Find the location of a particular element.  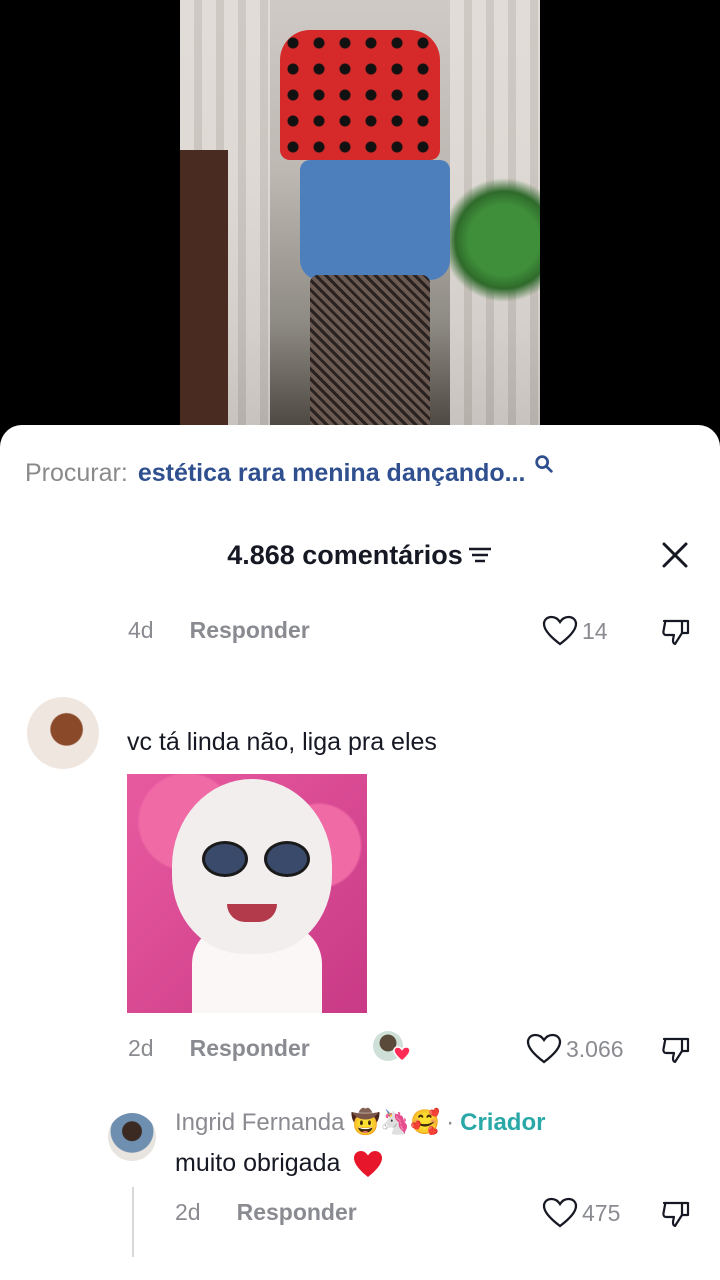

comments-header: 4.868 comentários is located at coordinates (360, 555).